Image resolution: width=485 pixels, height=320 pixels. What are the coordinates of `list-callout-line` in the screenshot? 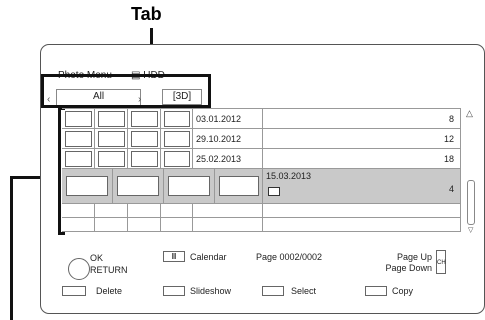 It's located at (11, 248).